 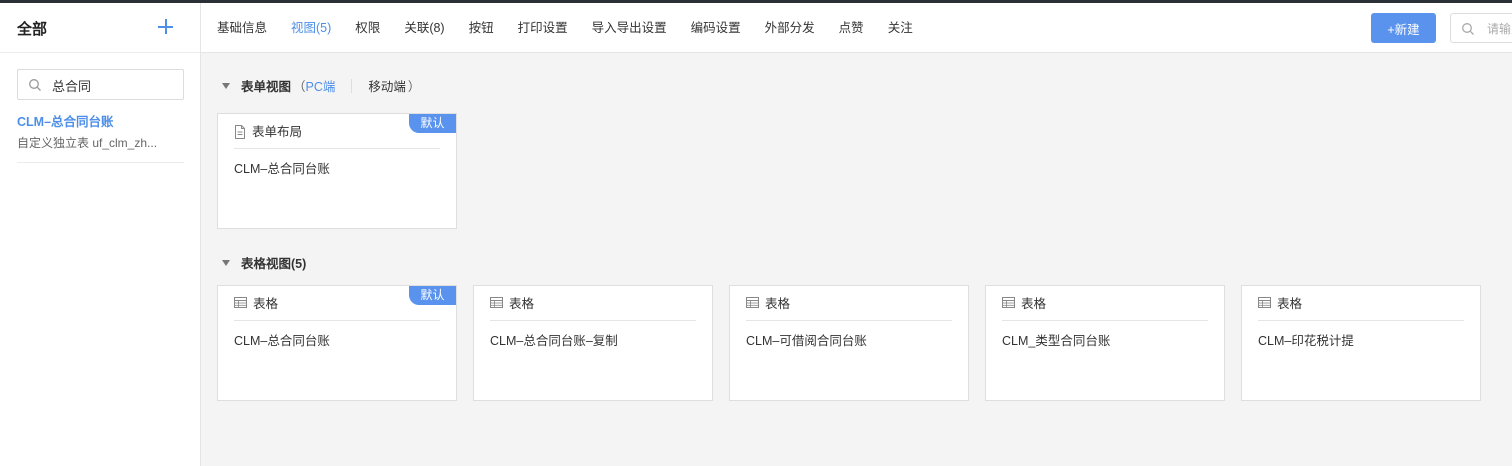 What do you see at coordinates (1361, 343) in the screenshot?
I see `table-view-card: 表格 CLM–印花税计提` at bounding box center [1361, 343].